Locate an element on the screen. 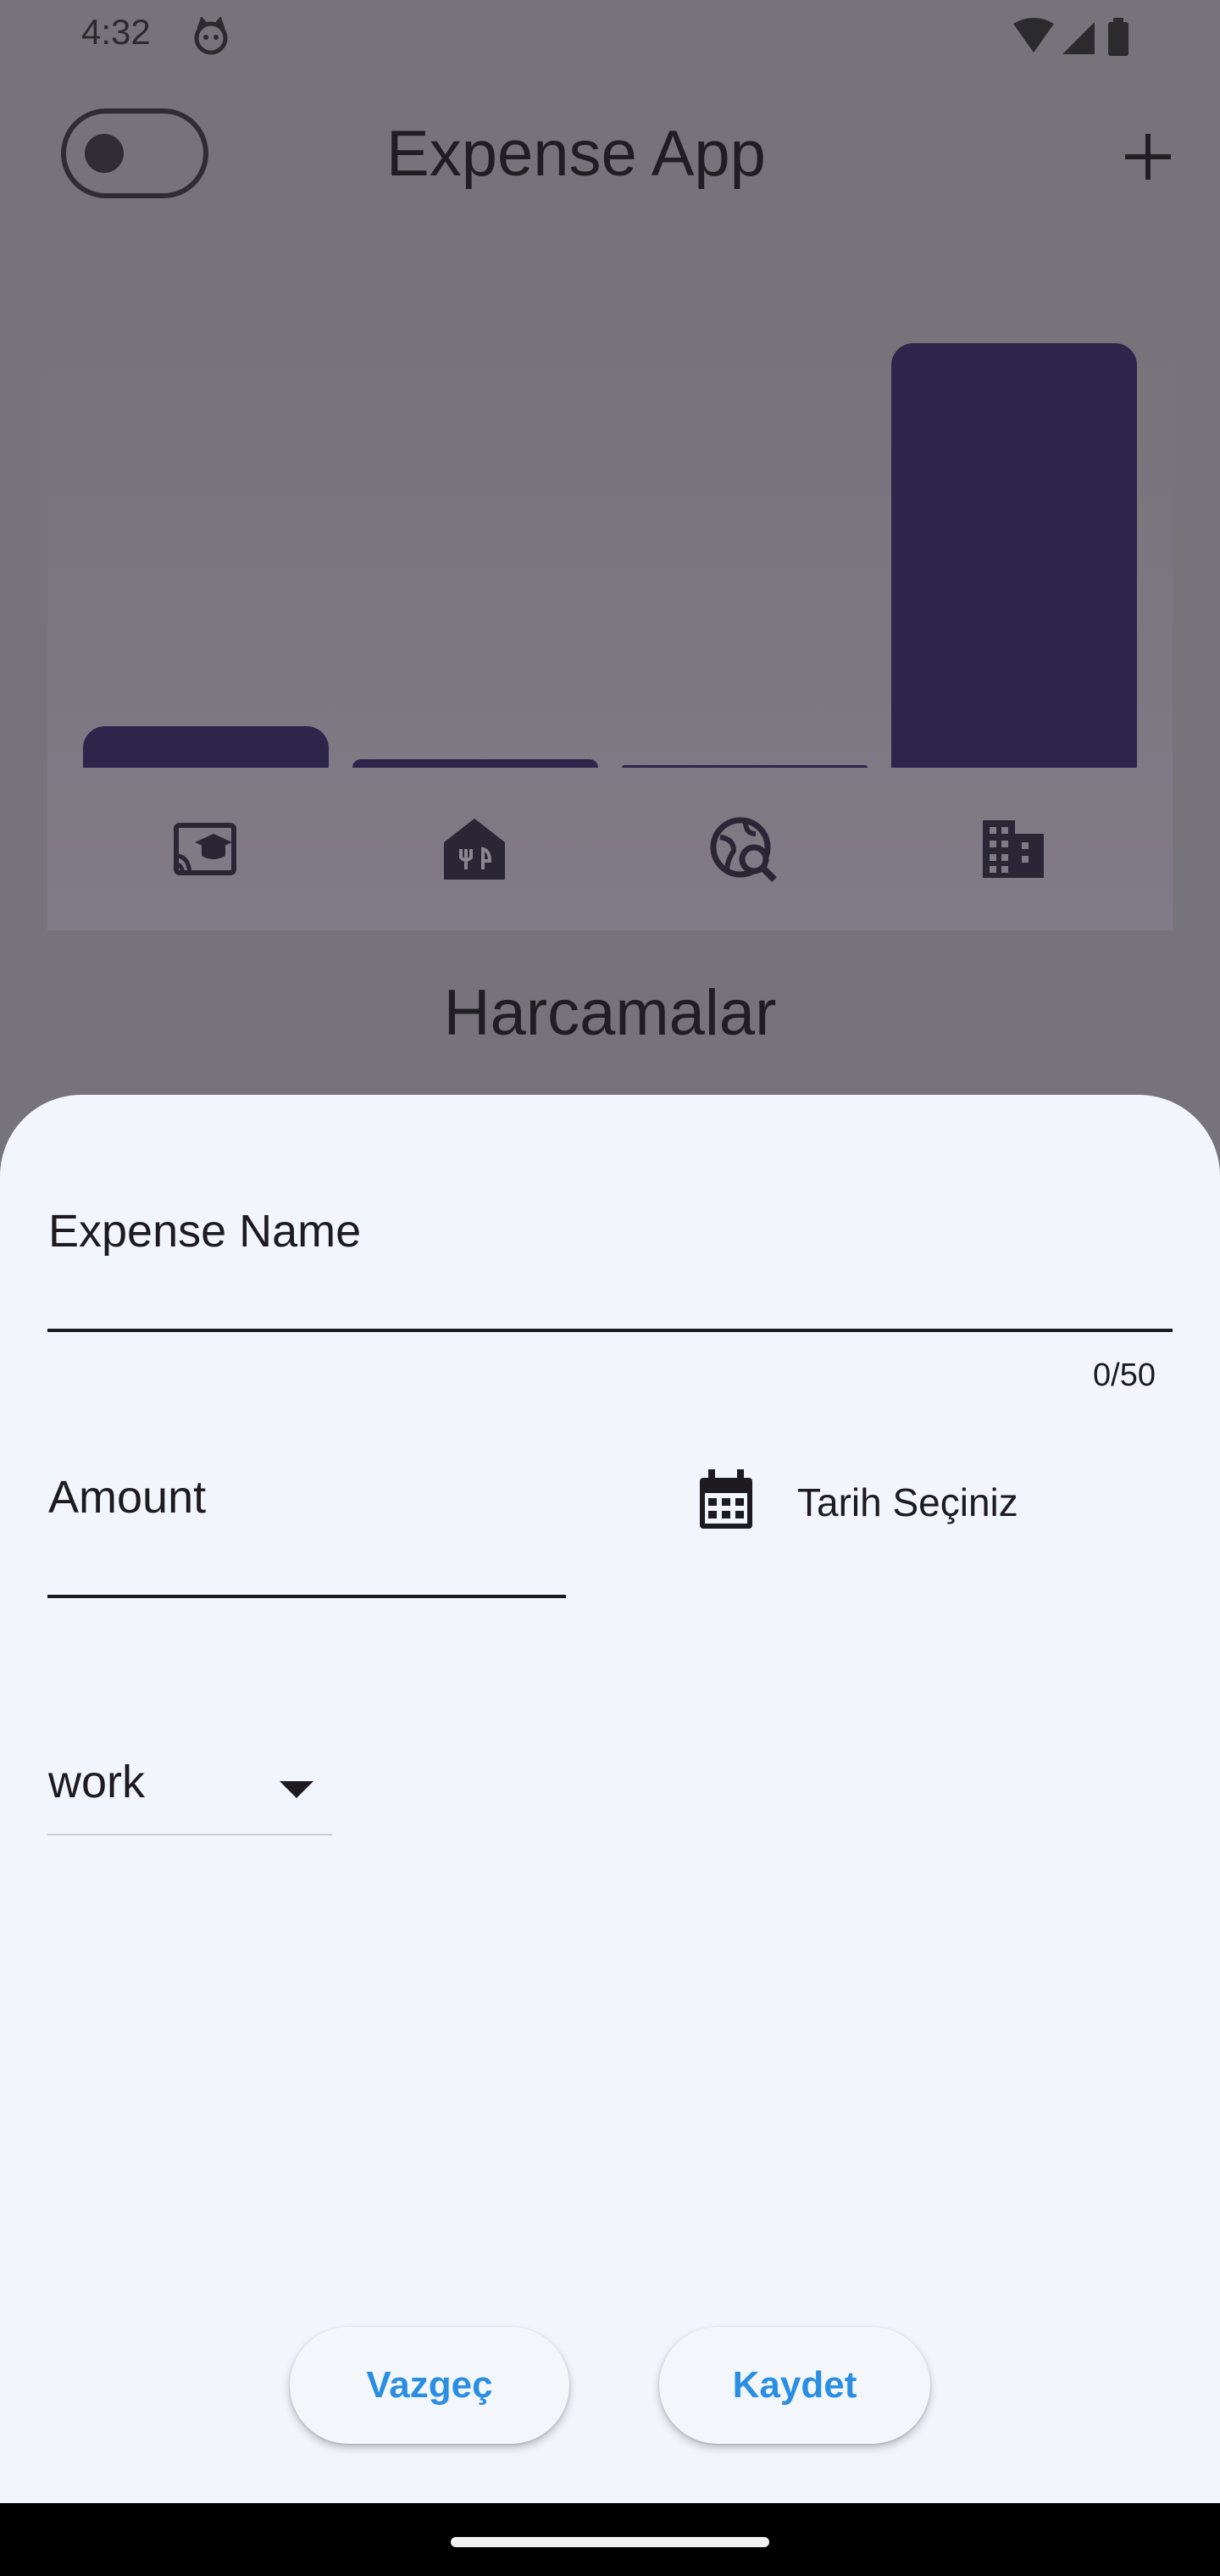 The image size is (1220, 2576). category-dropdown: work is located at coordinates (96, 1782).